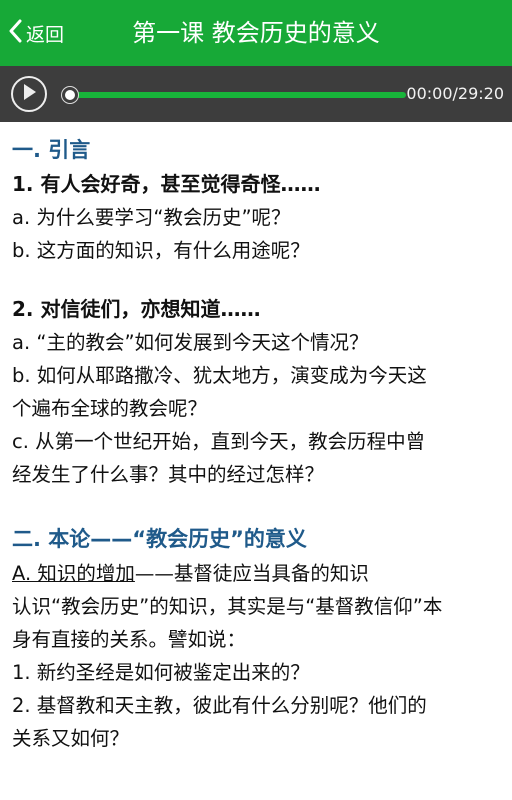 Image resolution: width=512 pixels, height=800 pixels. I want to click on play-button, so click(29, 94).